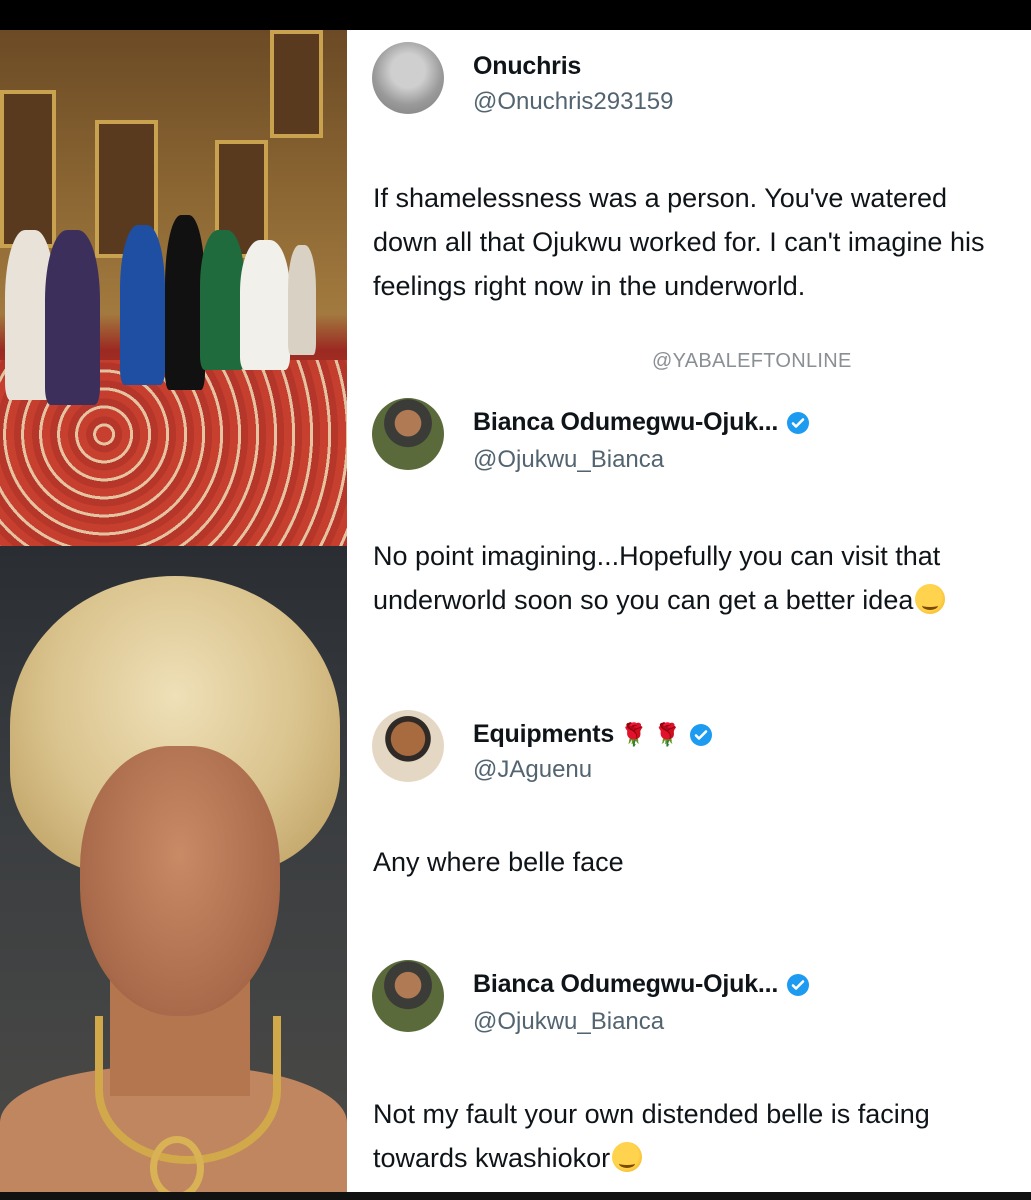 The width and height of the screenshot is (1031, 1200). I want to click on user-handle: @JAguenu, so click(532, 770).